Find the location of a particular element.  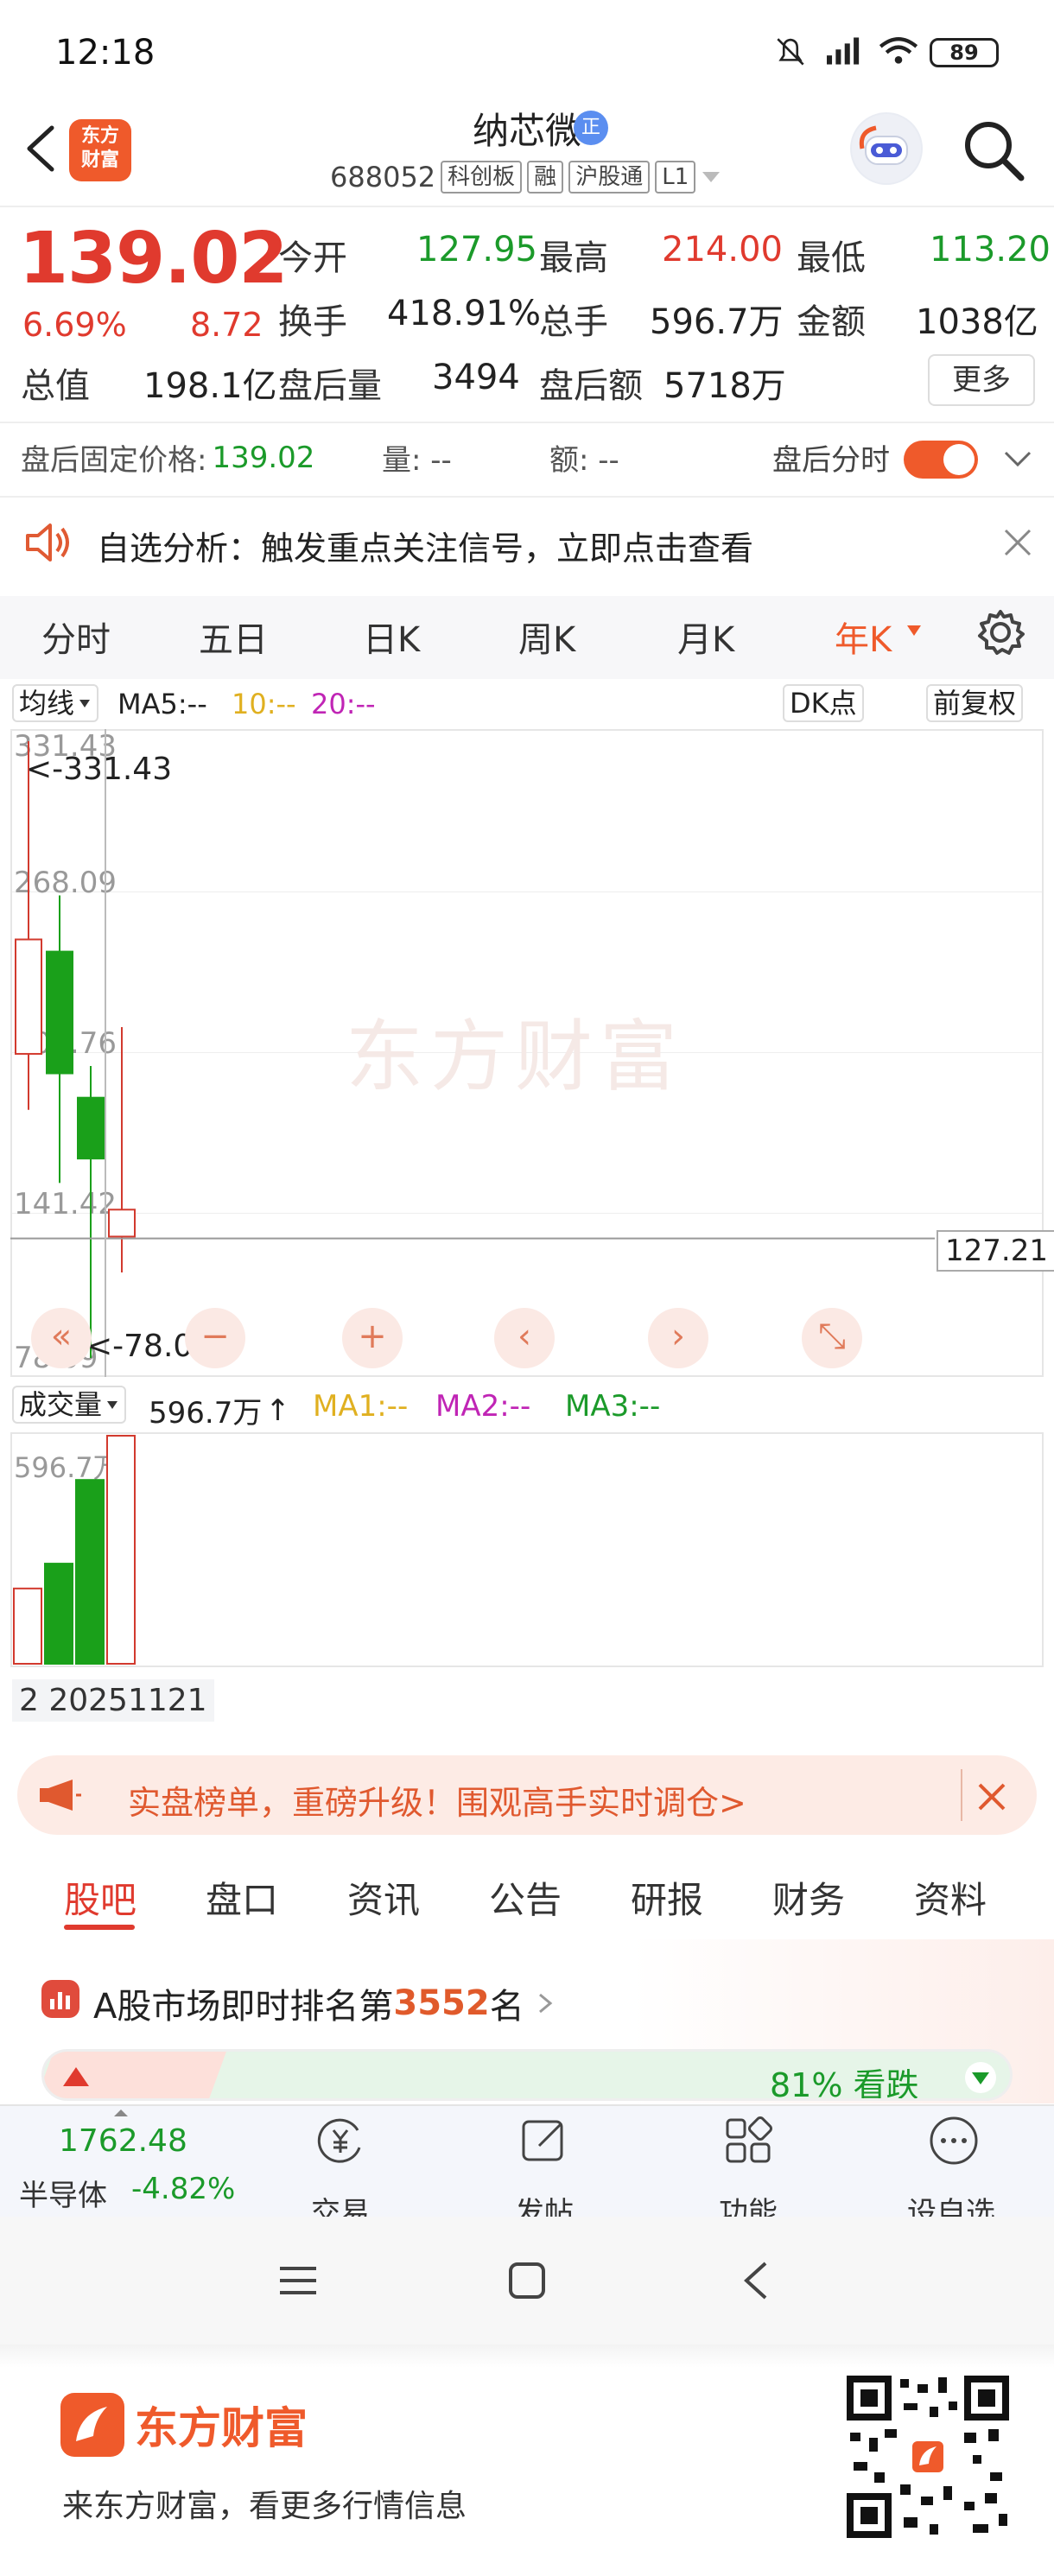

volume-value: 596.7万 is located at coordinates (717, 322).